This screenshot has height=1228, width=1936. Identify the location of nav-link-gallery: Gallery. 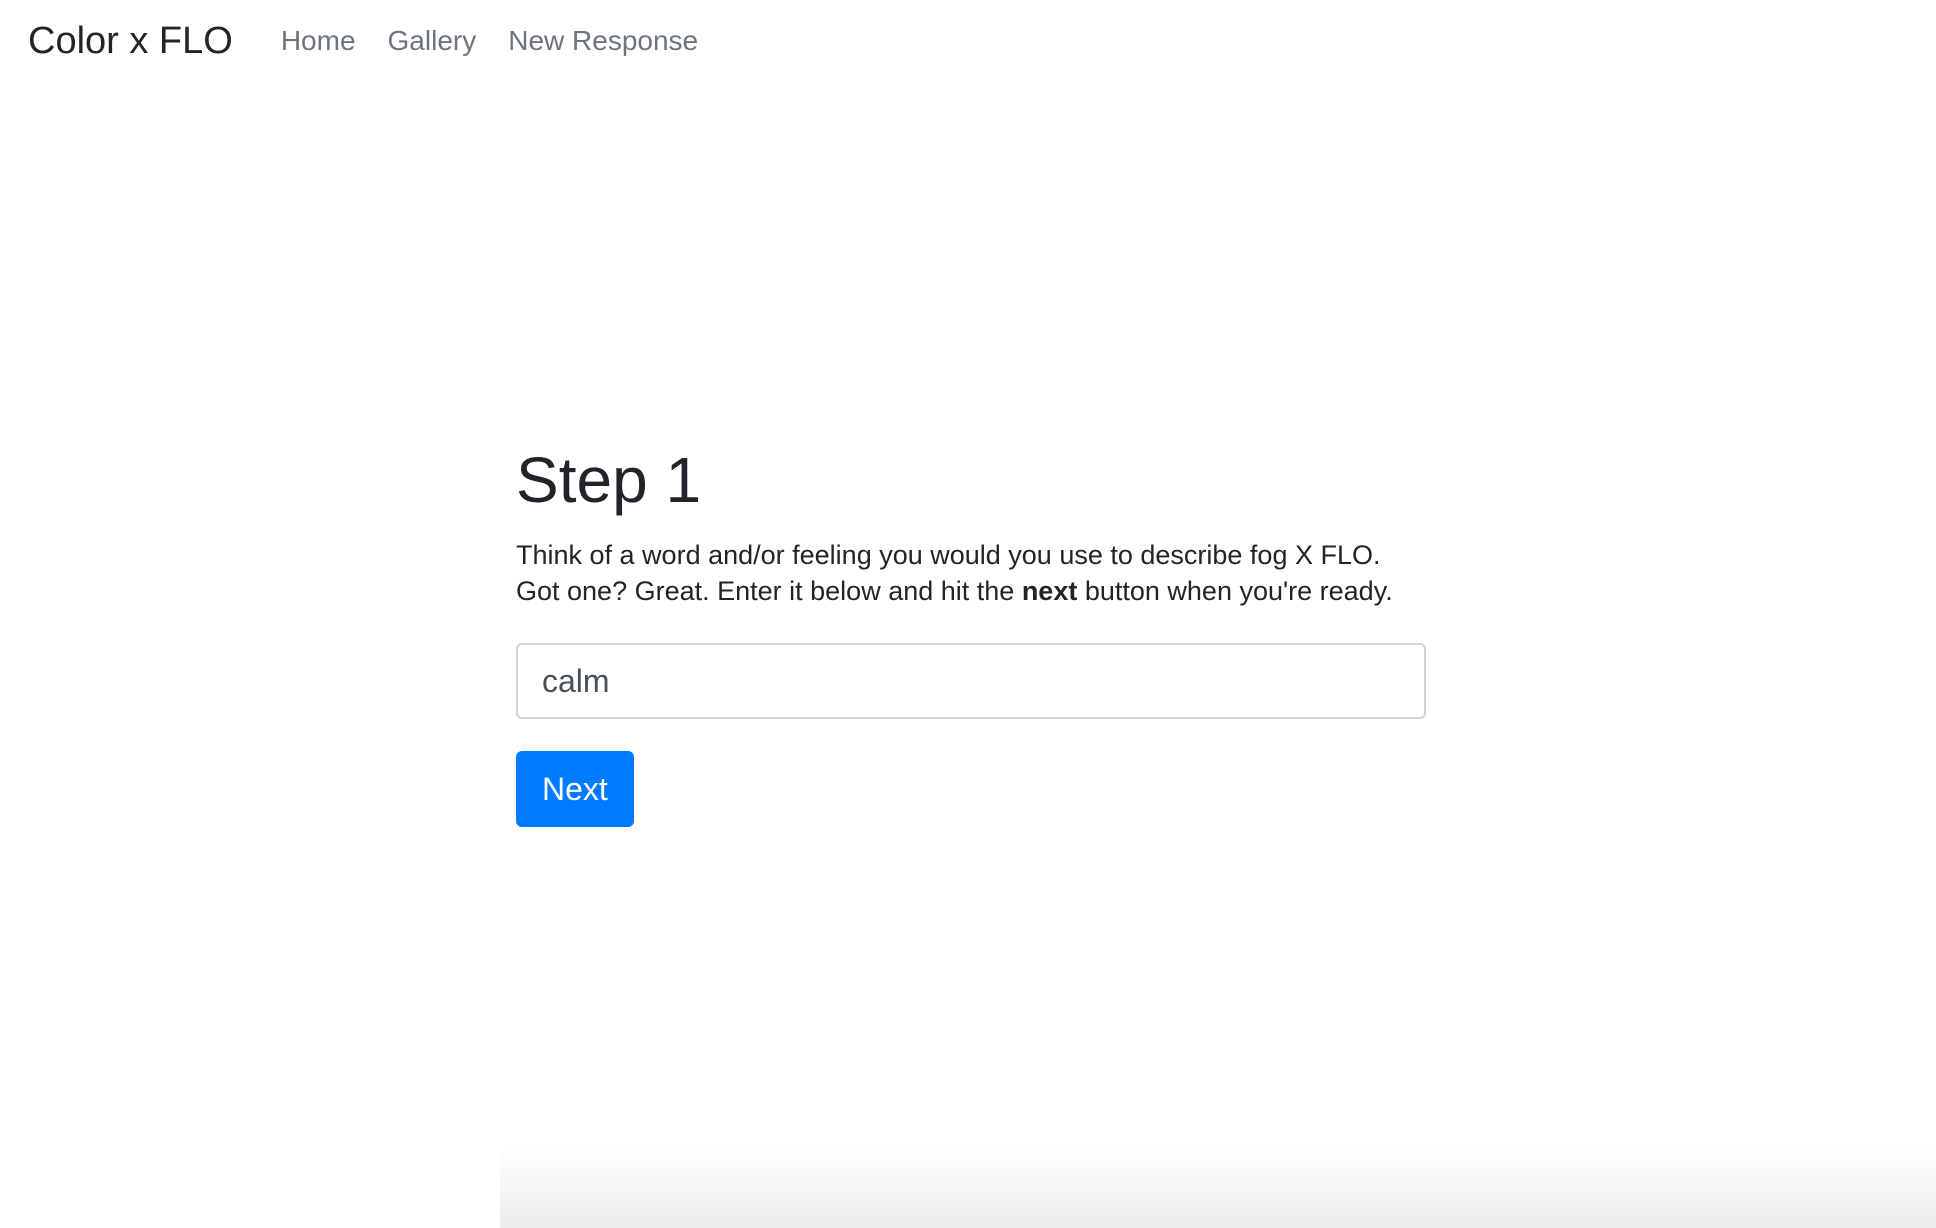
(432, 41).